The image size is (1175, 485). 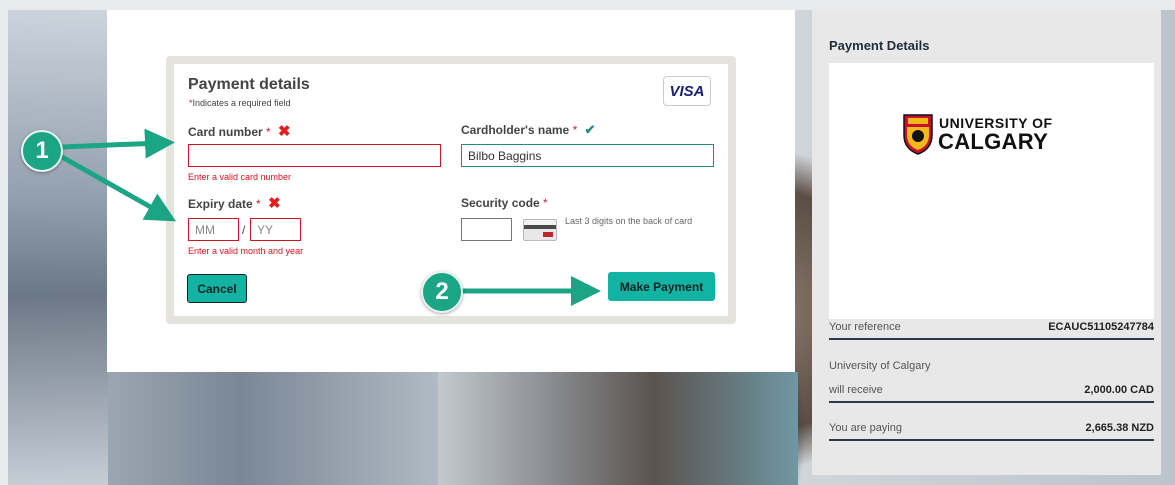 What do you see at coordinates (856, 390) in the screenshot?
I see `payee-receive-label: will receive` at bounding box center [856, 390].